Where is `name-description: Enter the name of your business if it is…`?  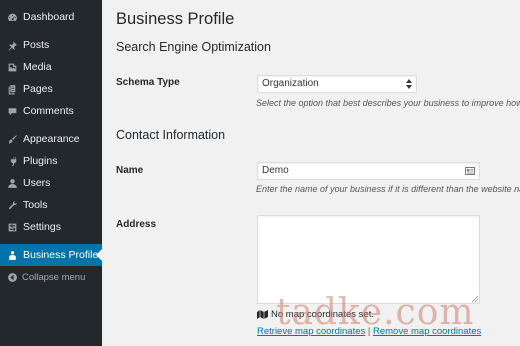 name-description: Enter the name of your business if it is… is located at coordinates (388, 189).